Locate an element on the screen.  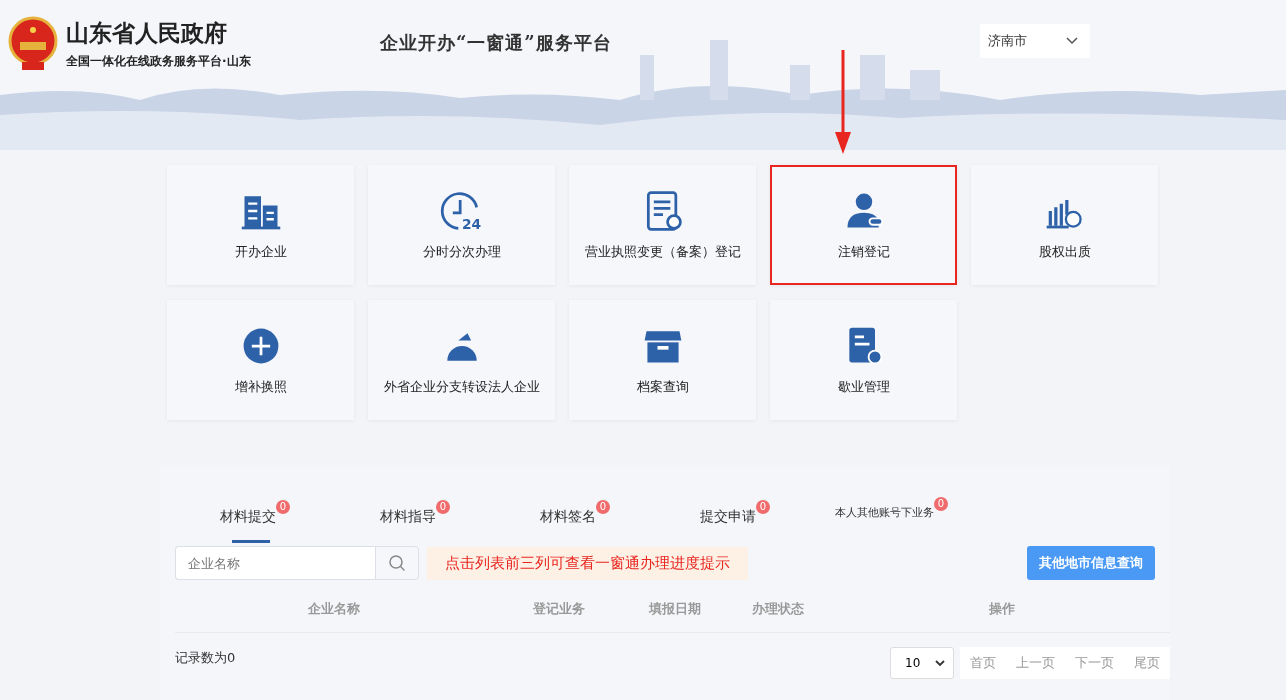
tab: 材料提交 0 is located at coordinates (300, 520).